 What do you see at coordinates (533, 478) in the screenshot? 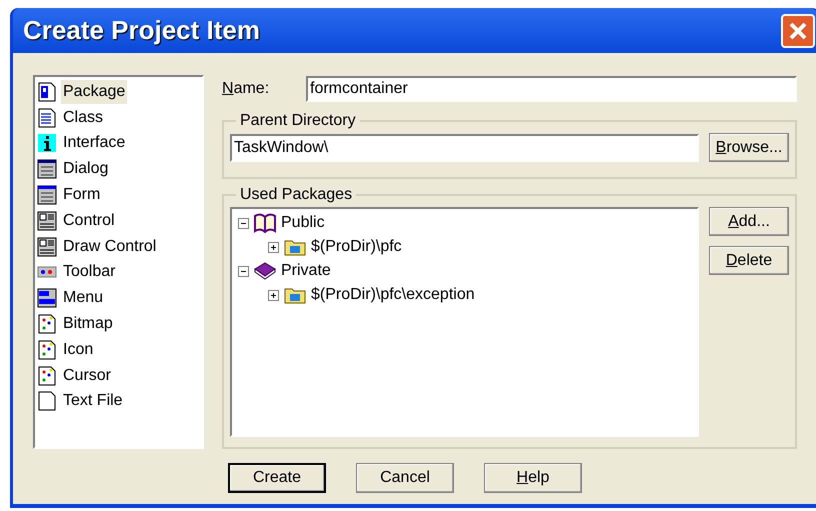
I see `dialog-button: Help` at bounding box center [533, 478].